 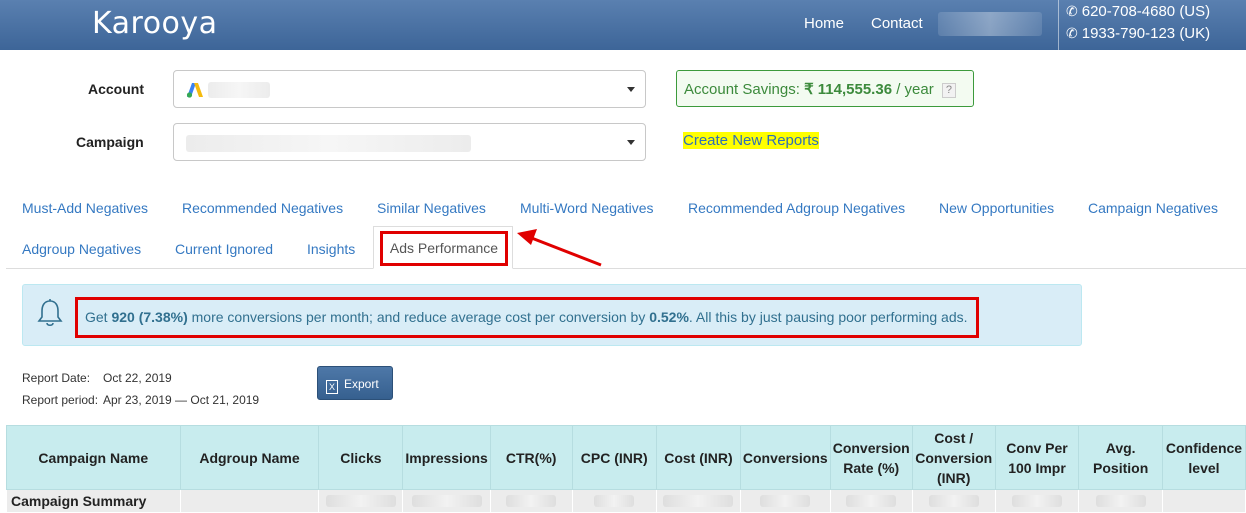 I want to click on bell-icon, so click(x=50, y=313).